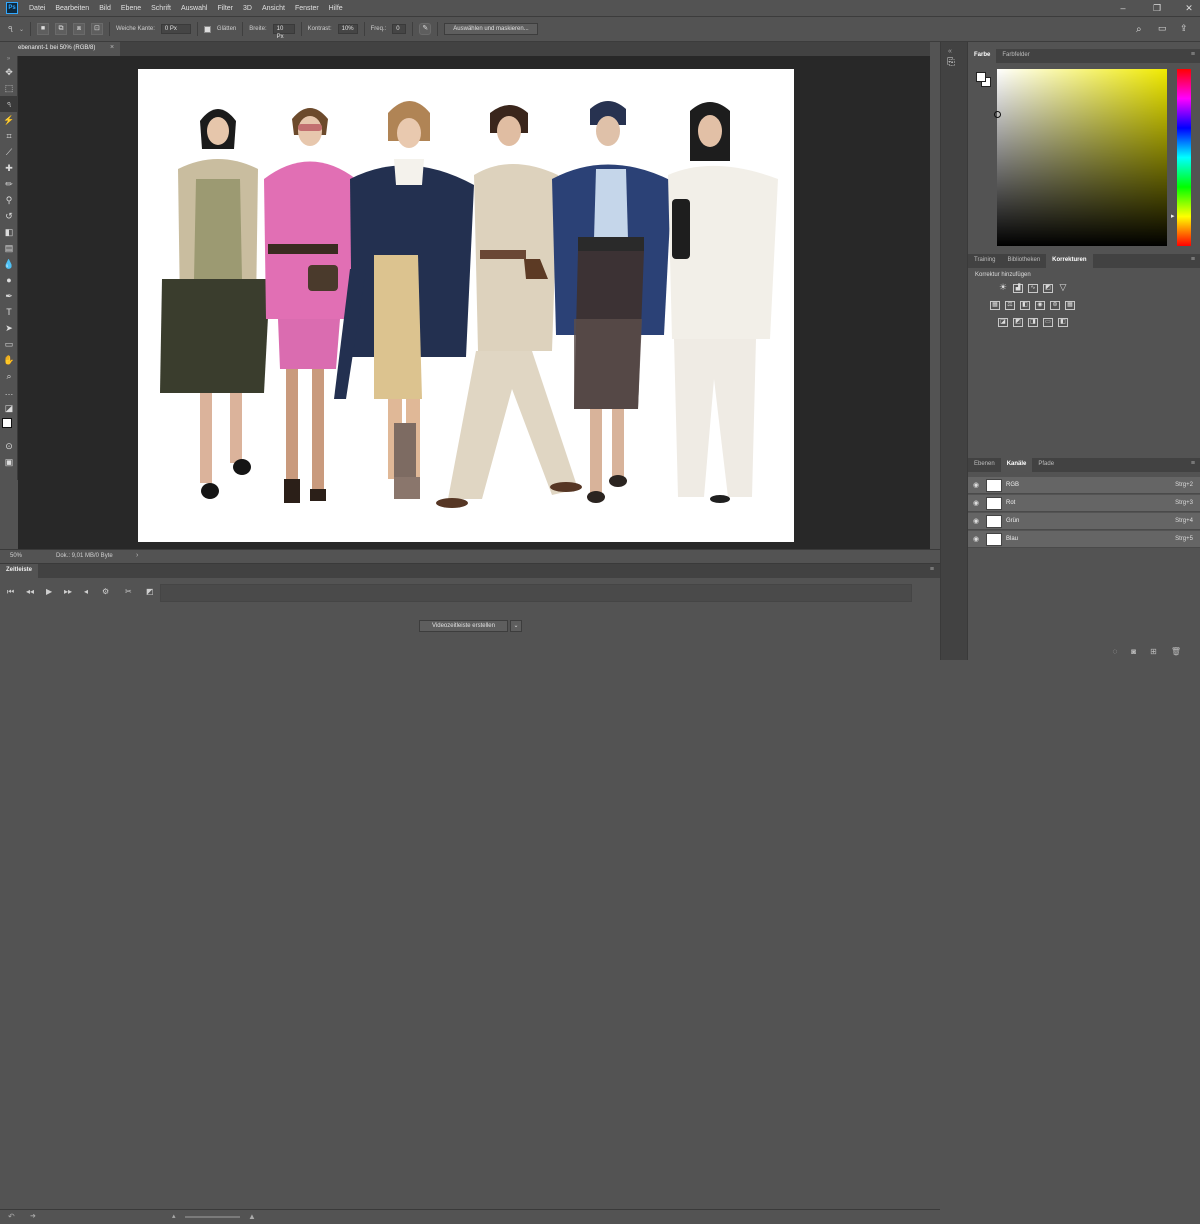  Describe the element at coordinates (9, 248) in the screenshot. I see `gradient-tool-icon: ▤` at that location.